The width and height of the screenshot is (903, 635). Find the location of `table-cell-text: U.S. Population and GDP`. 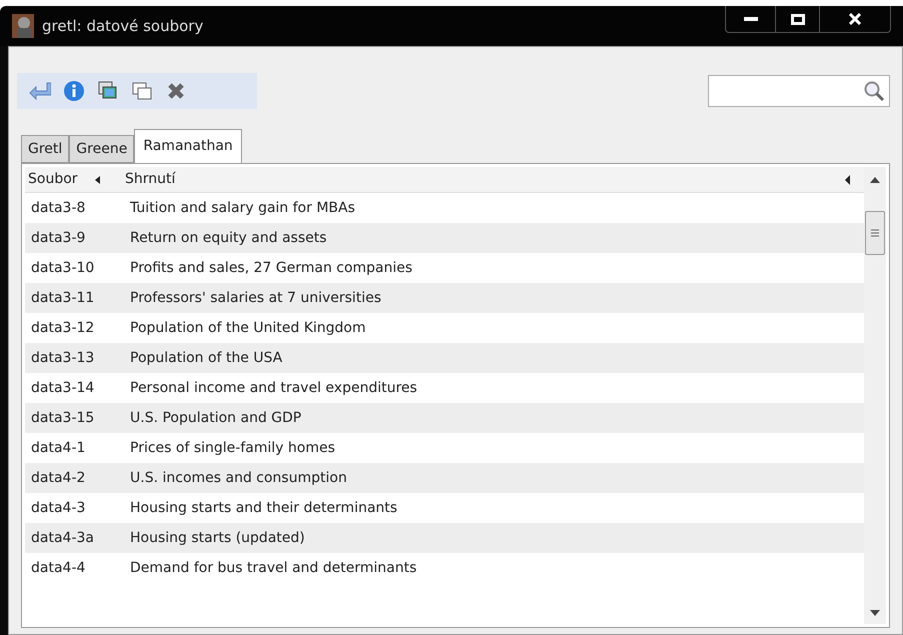

table-cell-text: U.S. Population and GDP is located at coordinates (216, 418).